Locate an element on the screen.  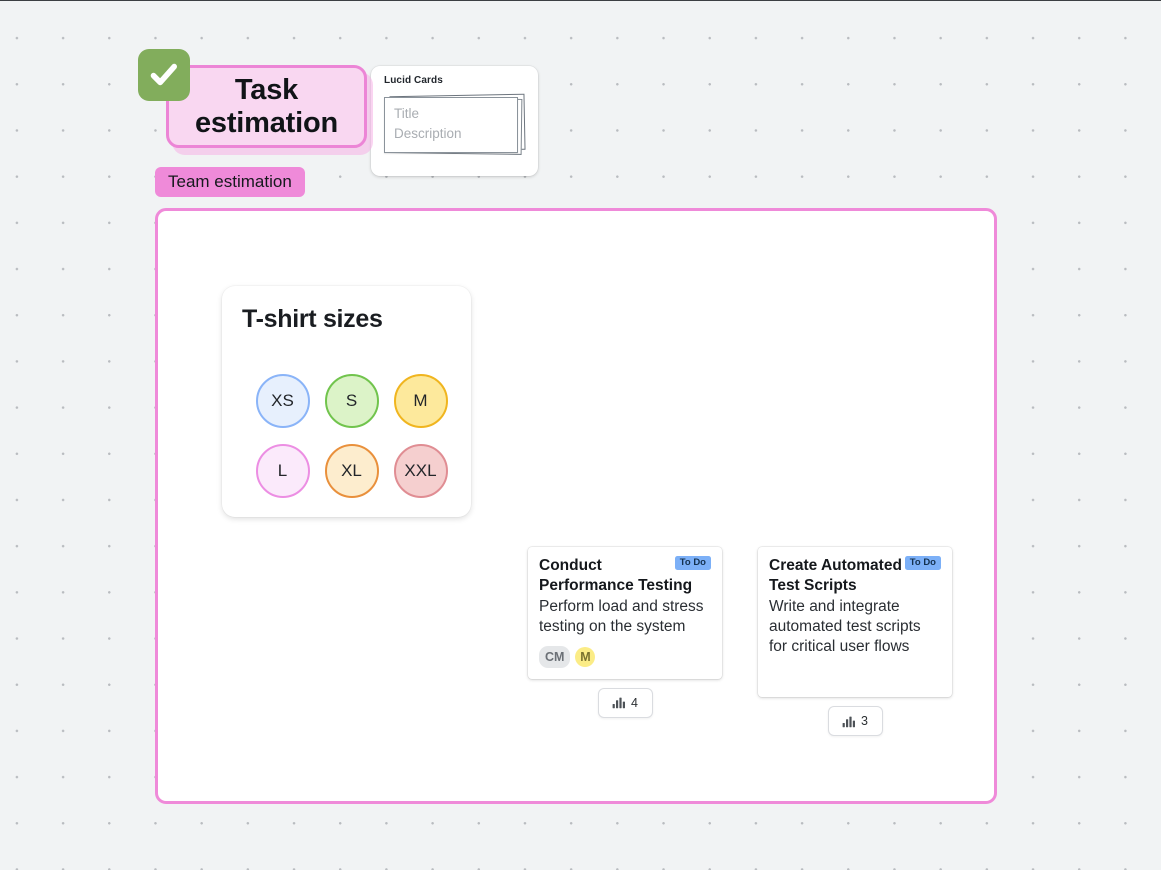
board-title-box: Task estimation is located at coordinates (266, 106).